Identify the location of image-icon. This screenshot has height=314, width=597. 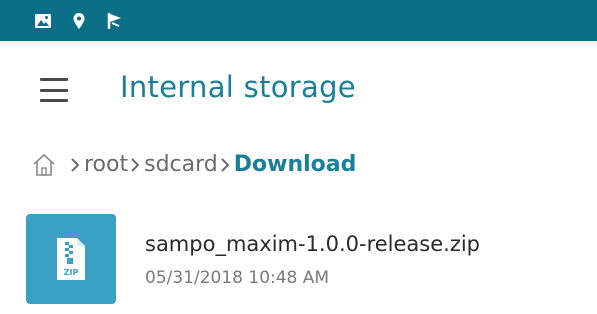
(43, 21).